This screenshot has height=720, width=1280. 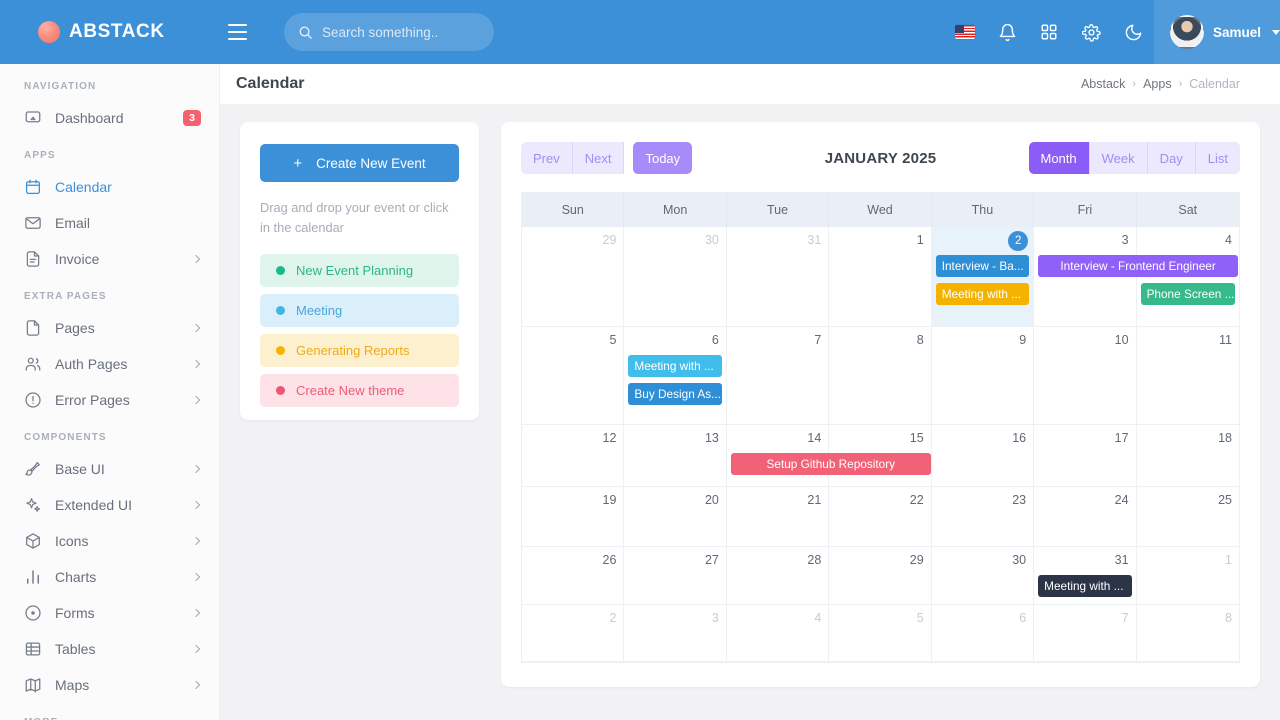 I want to click on sidebar-item-error-pages: Error Pages, so click(x=109, y=400).